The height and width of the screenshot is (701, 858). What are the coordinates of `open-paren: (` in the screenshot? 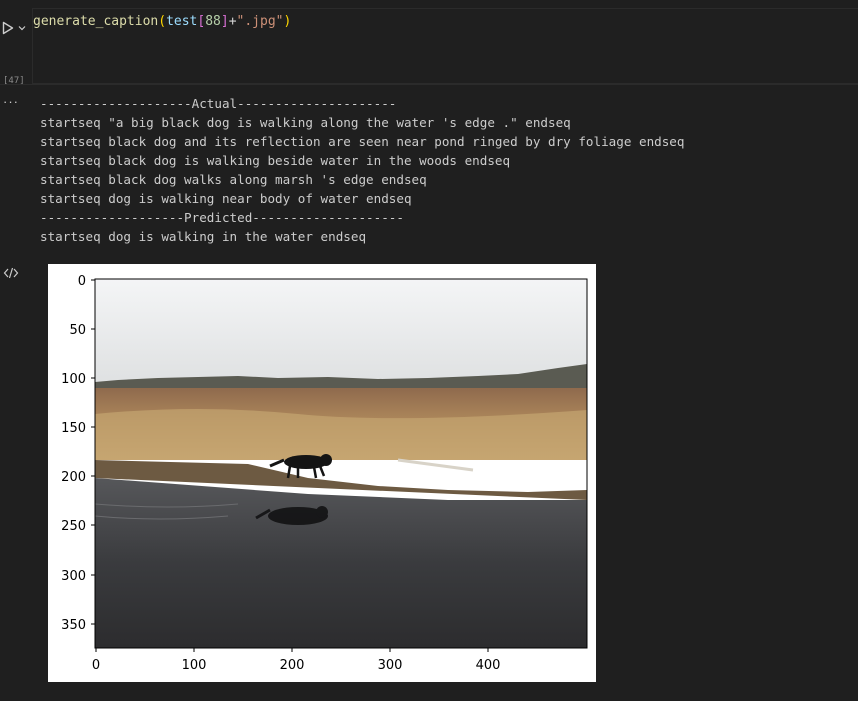 It's located at (162, 21).